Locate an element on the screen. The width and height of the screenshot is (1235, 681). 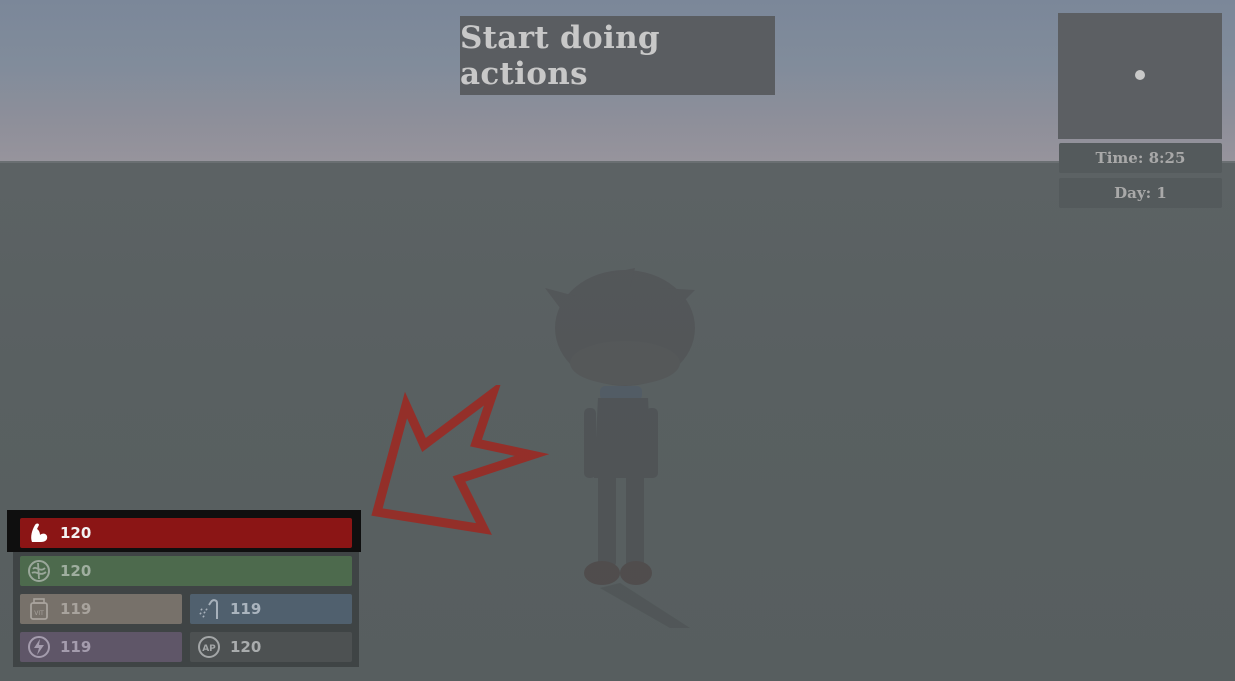
brain-icon is located at coordinates (39, 571).